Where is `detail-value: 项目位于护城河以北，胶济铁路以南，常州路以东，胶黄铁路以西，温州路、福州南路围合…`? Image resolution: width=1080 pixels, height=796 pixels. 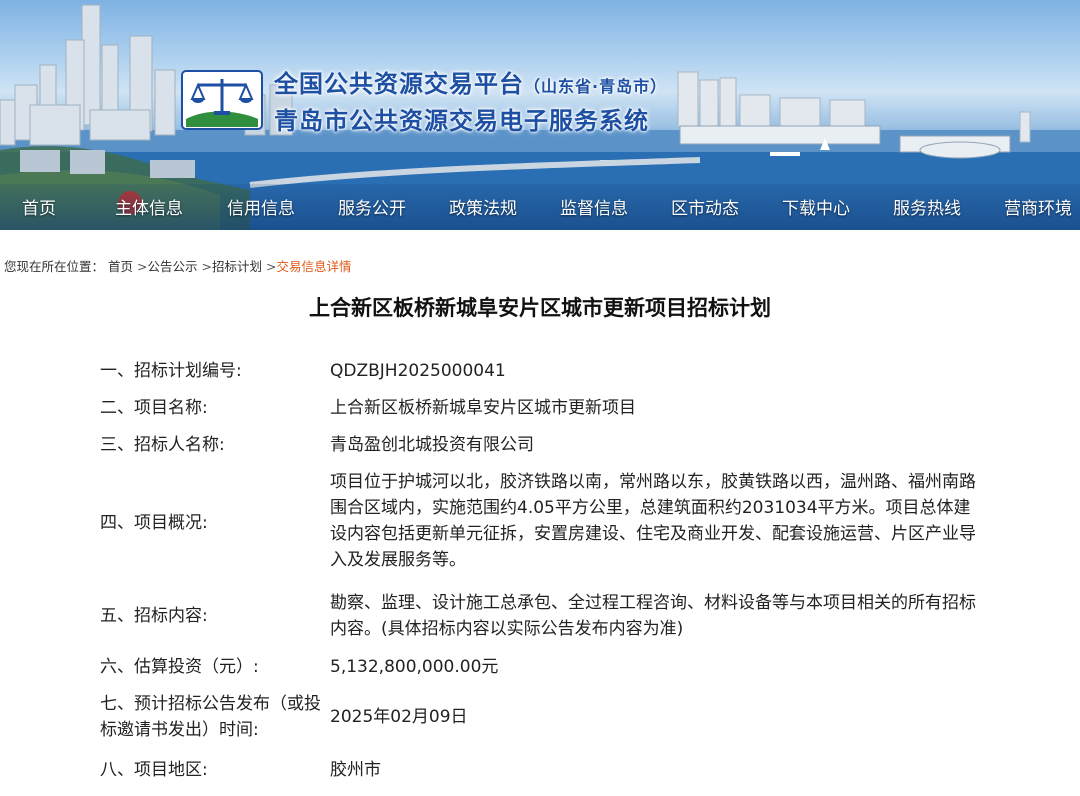
detail-value: 项目位于护城河以北，胶济铁路以南，常州路以东，胶黄铁路以西，温州路、福州南路围合… is located at coordinates (653, 521).